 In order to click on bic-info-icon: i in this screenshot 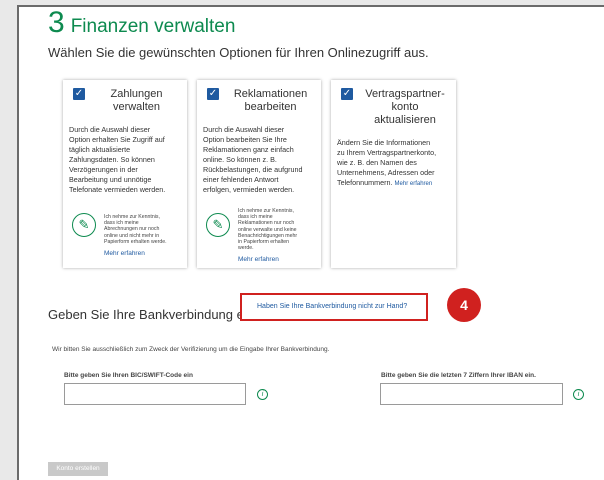, I will do `click(262, 394)`.